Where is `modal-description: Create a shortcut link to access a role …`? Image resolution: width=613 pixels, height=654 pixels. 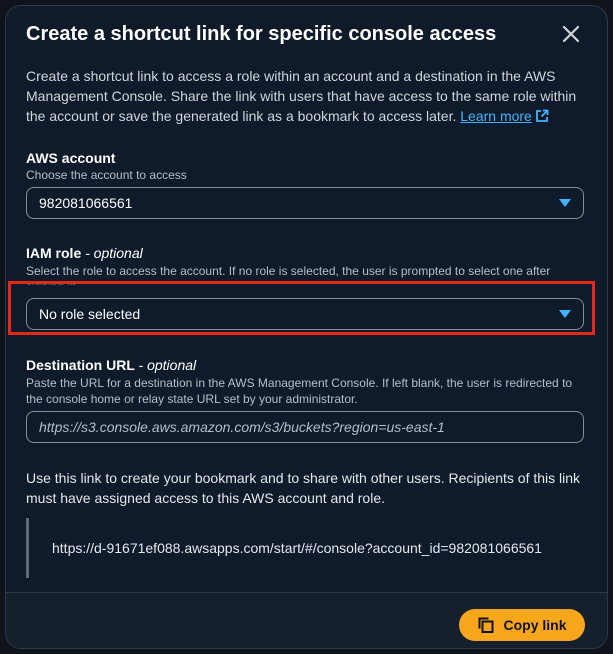
modal-description: Create a shortcut link to access a role … is located at coordinates (308, 96).